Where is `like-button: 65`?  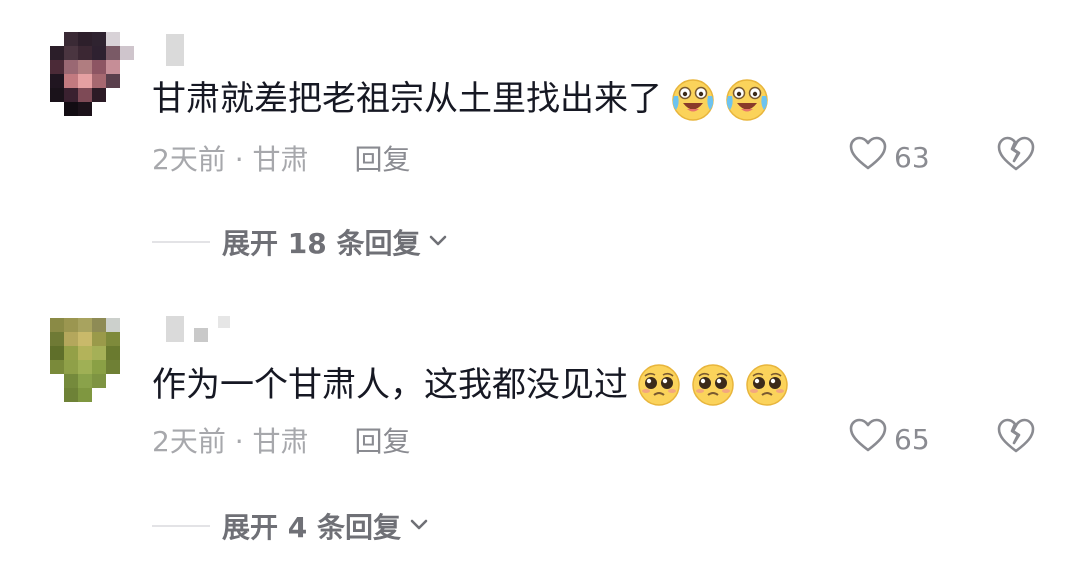
like-button: 65 is located at coordinates (889, 439).